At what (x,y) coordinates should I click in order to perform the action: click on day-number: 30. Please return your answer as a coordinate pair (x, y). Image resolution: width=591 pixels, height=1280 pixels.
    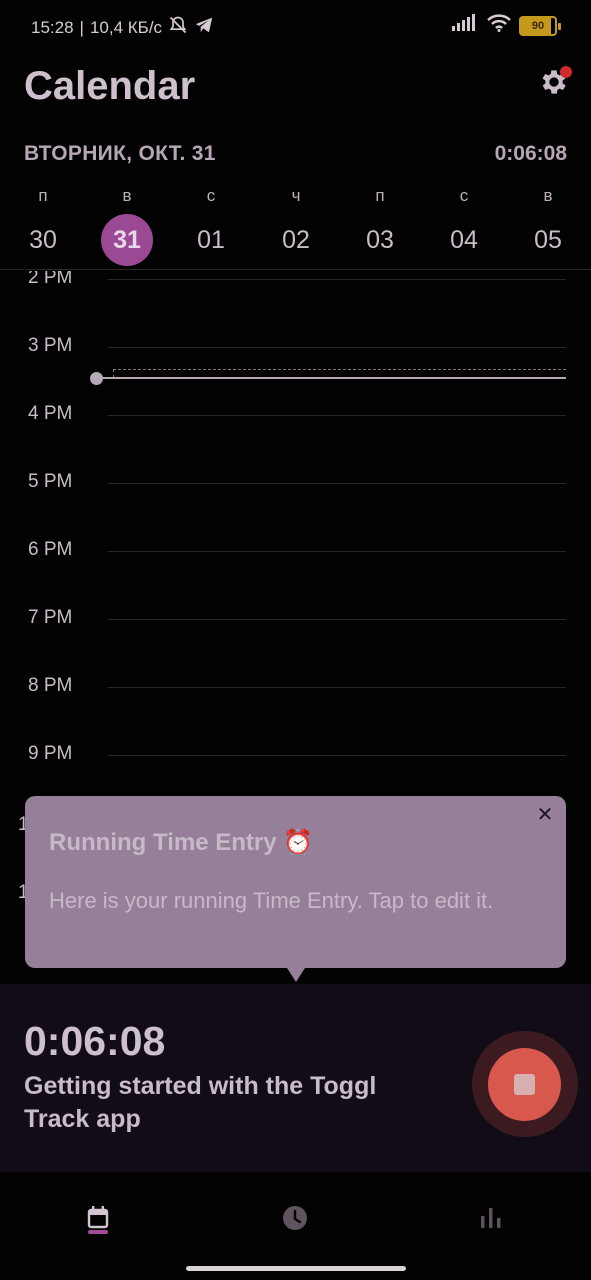
    Looking at the image, I should click on (43, 240).